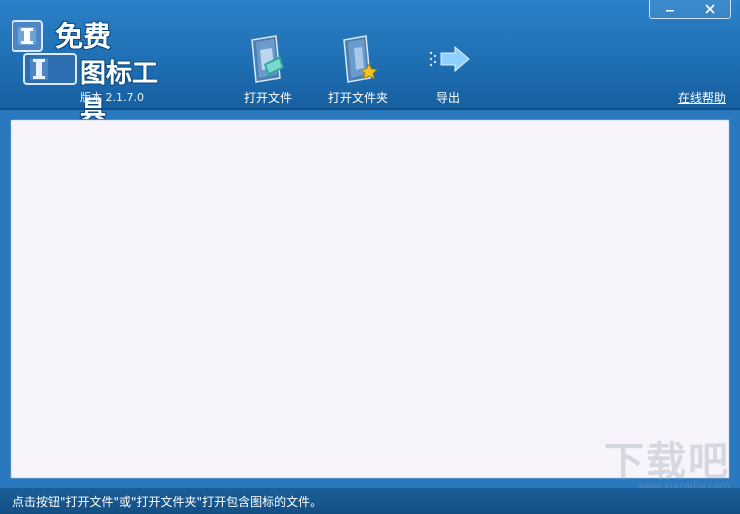 The image size is (740, 514). Describe the element at coordinates (667, 462) in the screenshot. I see `watermark-text: 下载吧` at that location.